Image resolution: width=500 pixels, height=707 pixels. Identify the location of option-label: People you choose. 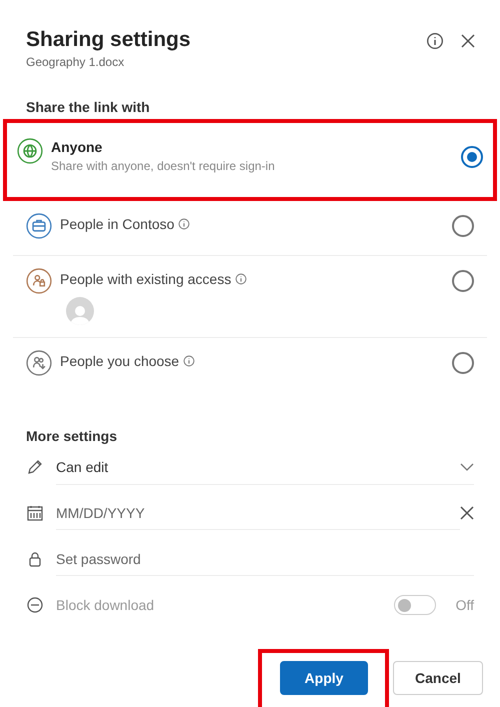
(120, 361).